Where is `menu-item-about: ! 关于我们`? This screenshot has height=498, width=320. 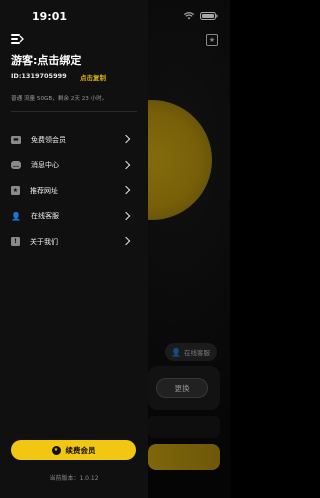
menu-item-about: ! 关于我们 is located at coordinates (74, 242).